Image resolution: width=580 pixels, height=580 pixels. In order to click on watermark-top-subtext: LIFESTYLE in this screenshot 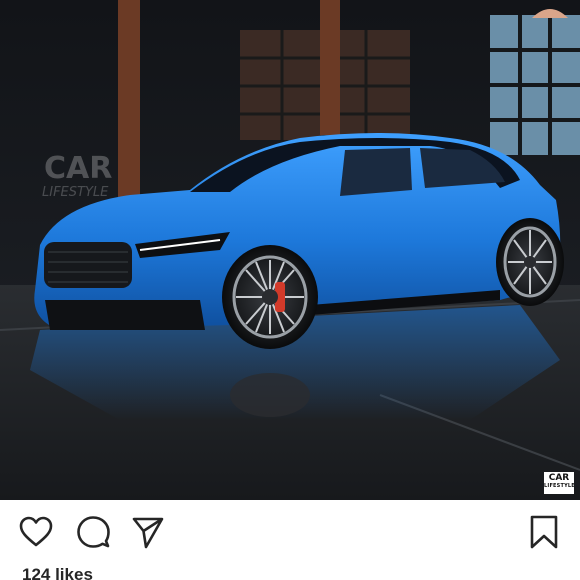, I will do `click(75, 192)`.